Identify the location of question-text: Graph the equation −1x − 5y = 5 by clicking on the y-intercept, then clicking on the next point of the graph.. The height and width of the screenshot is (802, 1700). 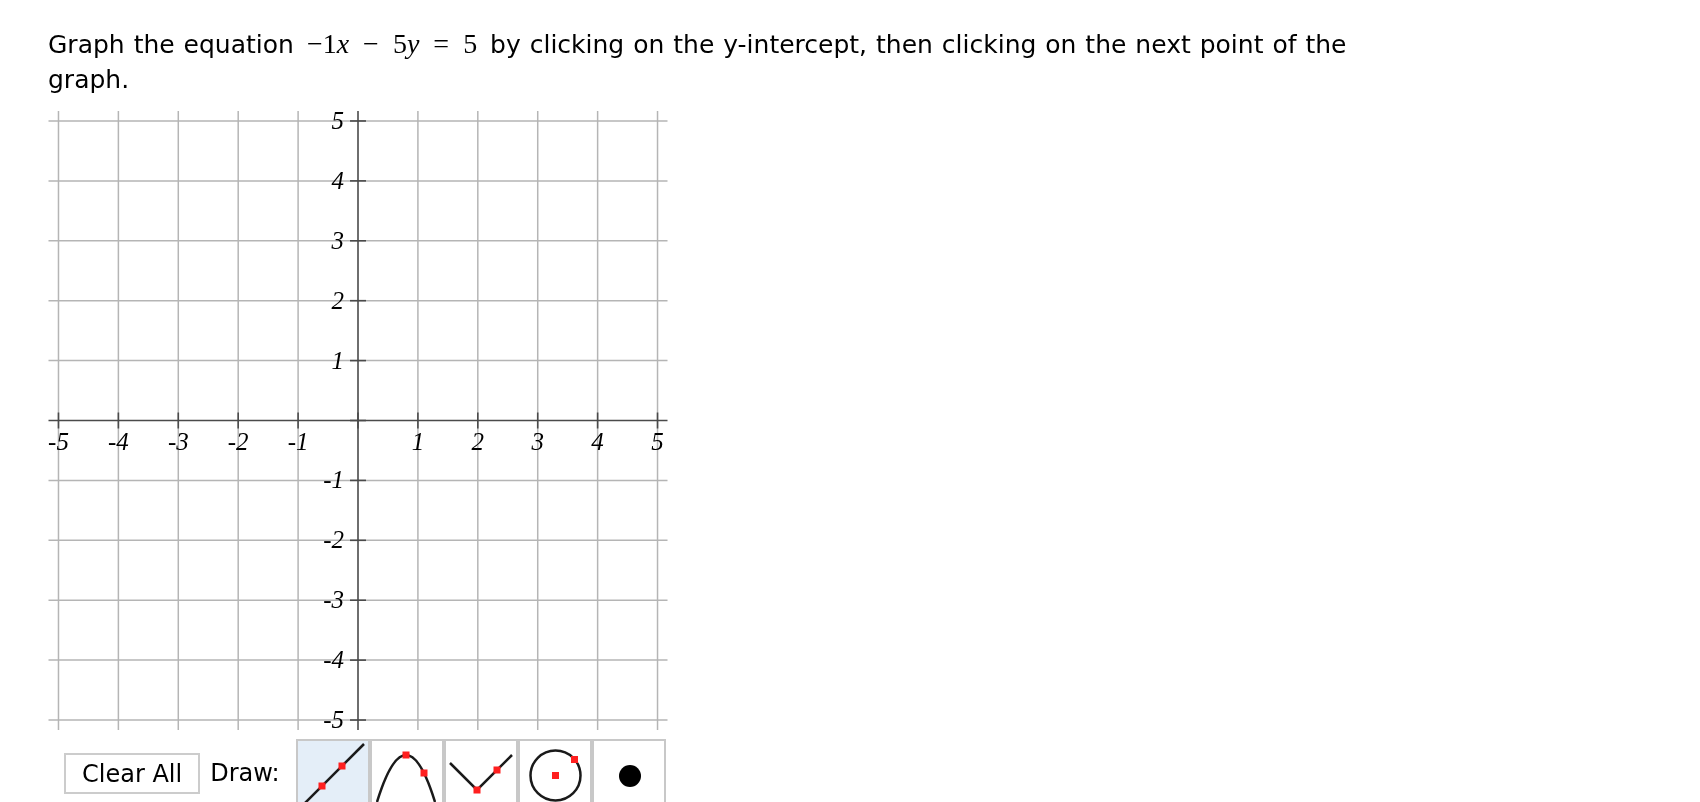
(698, 61).